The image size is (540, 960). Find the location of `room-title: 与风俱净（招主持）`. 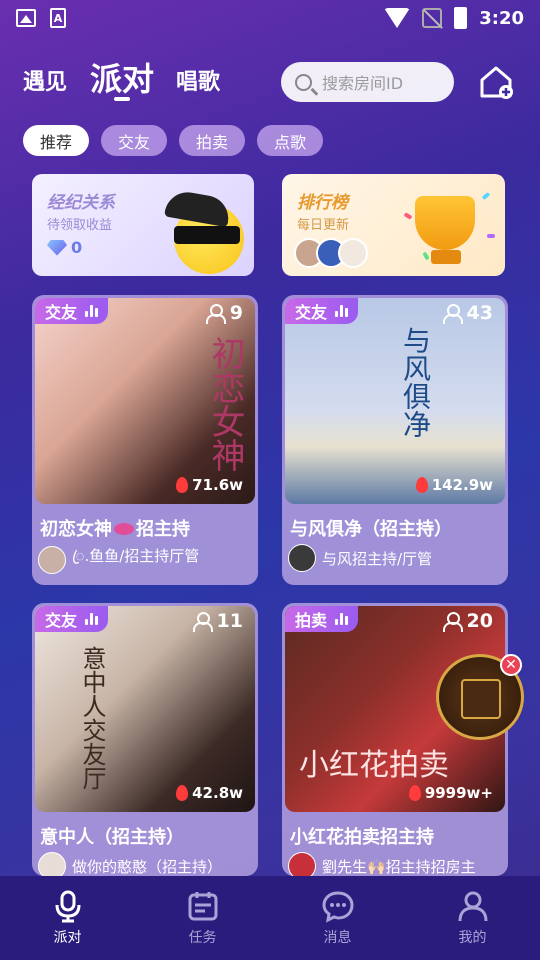

room-title: 与风俱净（招主持） is located at coordinates (371, 529).